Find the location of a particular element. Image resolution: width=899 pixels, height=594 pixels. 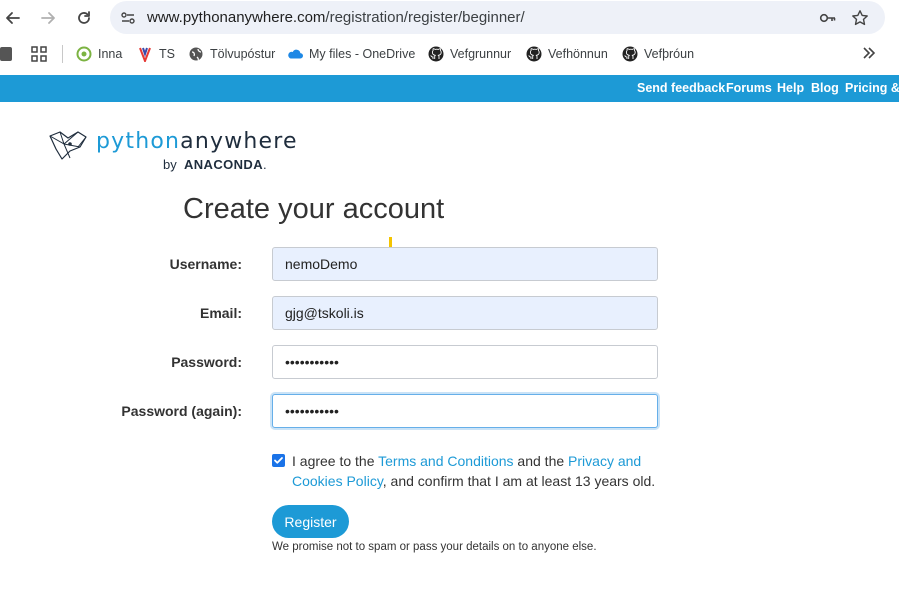

url-path: /registration/register/beginner/ is located at coordinates (425, 17).